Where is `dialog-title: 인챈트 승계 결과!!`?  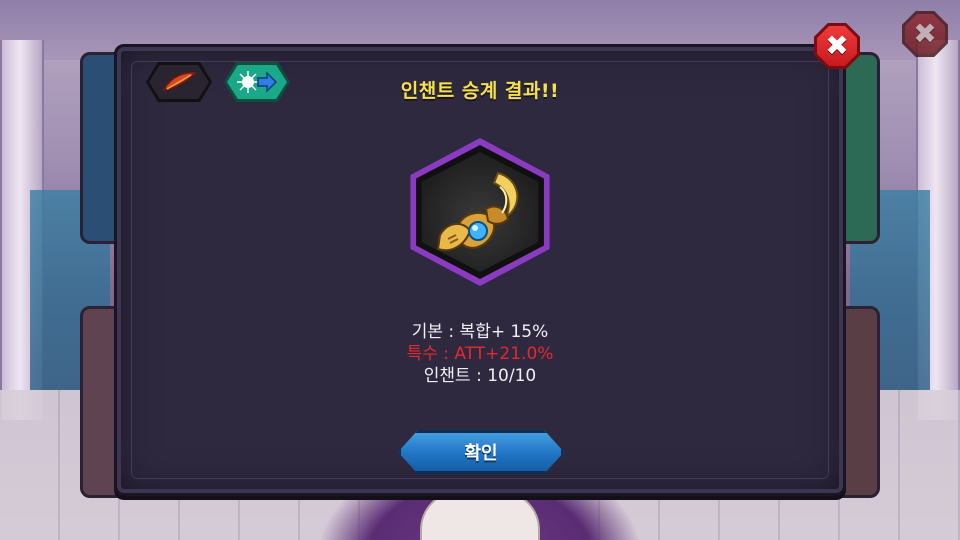
dialog-title: 인챈트 승계 결과!! is located at coordinates (480, 91).